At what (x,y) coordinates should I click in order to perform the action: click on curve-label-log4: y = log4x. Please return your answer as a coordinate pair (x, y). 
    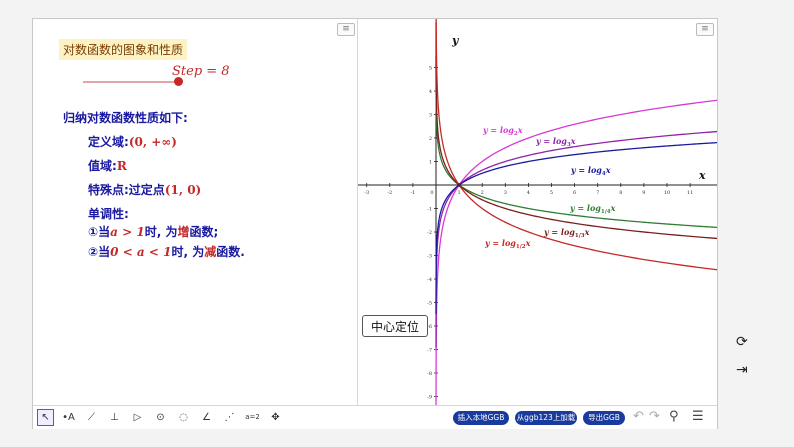
    Looking at the image, I should click on (590, 171).